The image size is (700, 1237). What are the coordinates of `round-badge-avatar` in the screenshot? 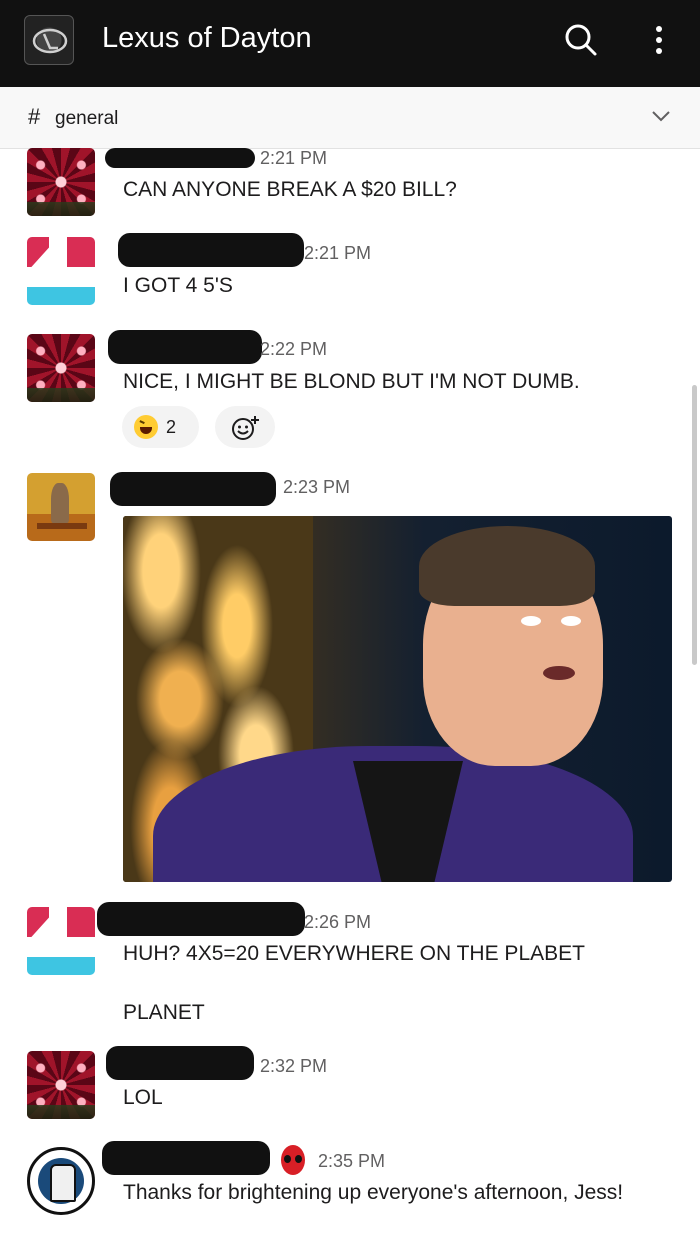 It's located at (61, 1181).